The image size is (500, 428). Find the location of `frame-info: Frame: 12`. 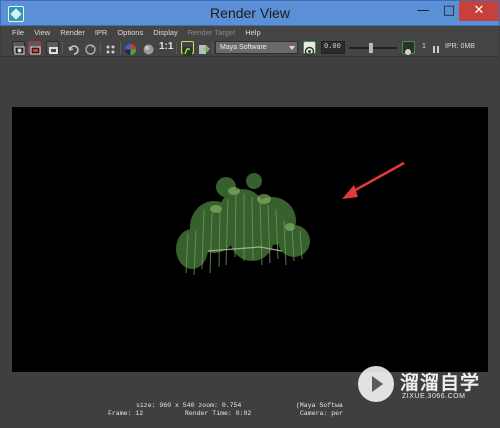

frame-info: Frame: 12 is located at coordinates (126, 413).